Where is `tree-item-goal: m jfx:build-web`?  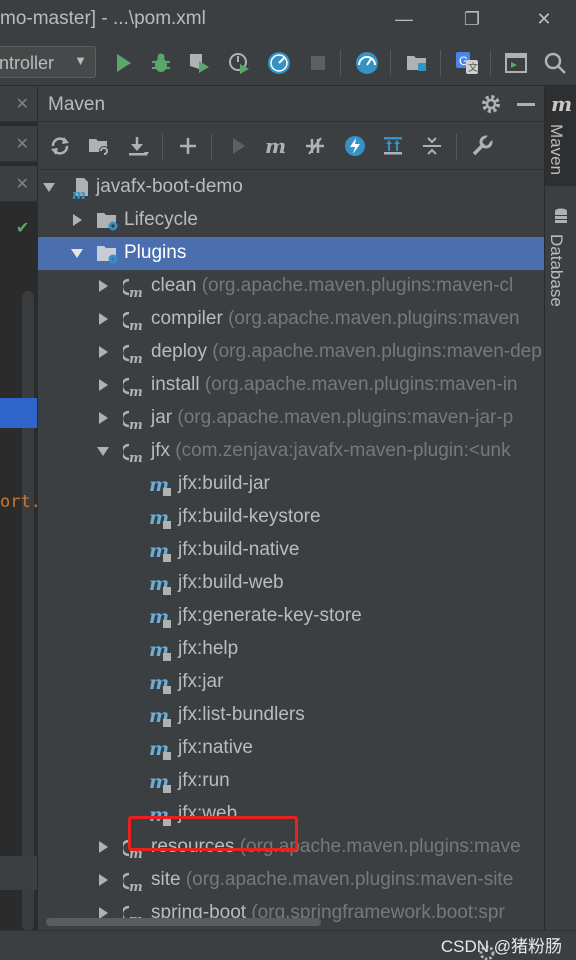 tree-item-goal: m jfx:build-web is located at coordinates (291, 583).